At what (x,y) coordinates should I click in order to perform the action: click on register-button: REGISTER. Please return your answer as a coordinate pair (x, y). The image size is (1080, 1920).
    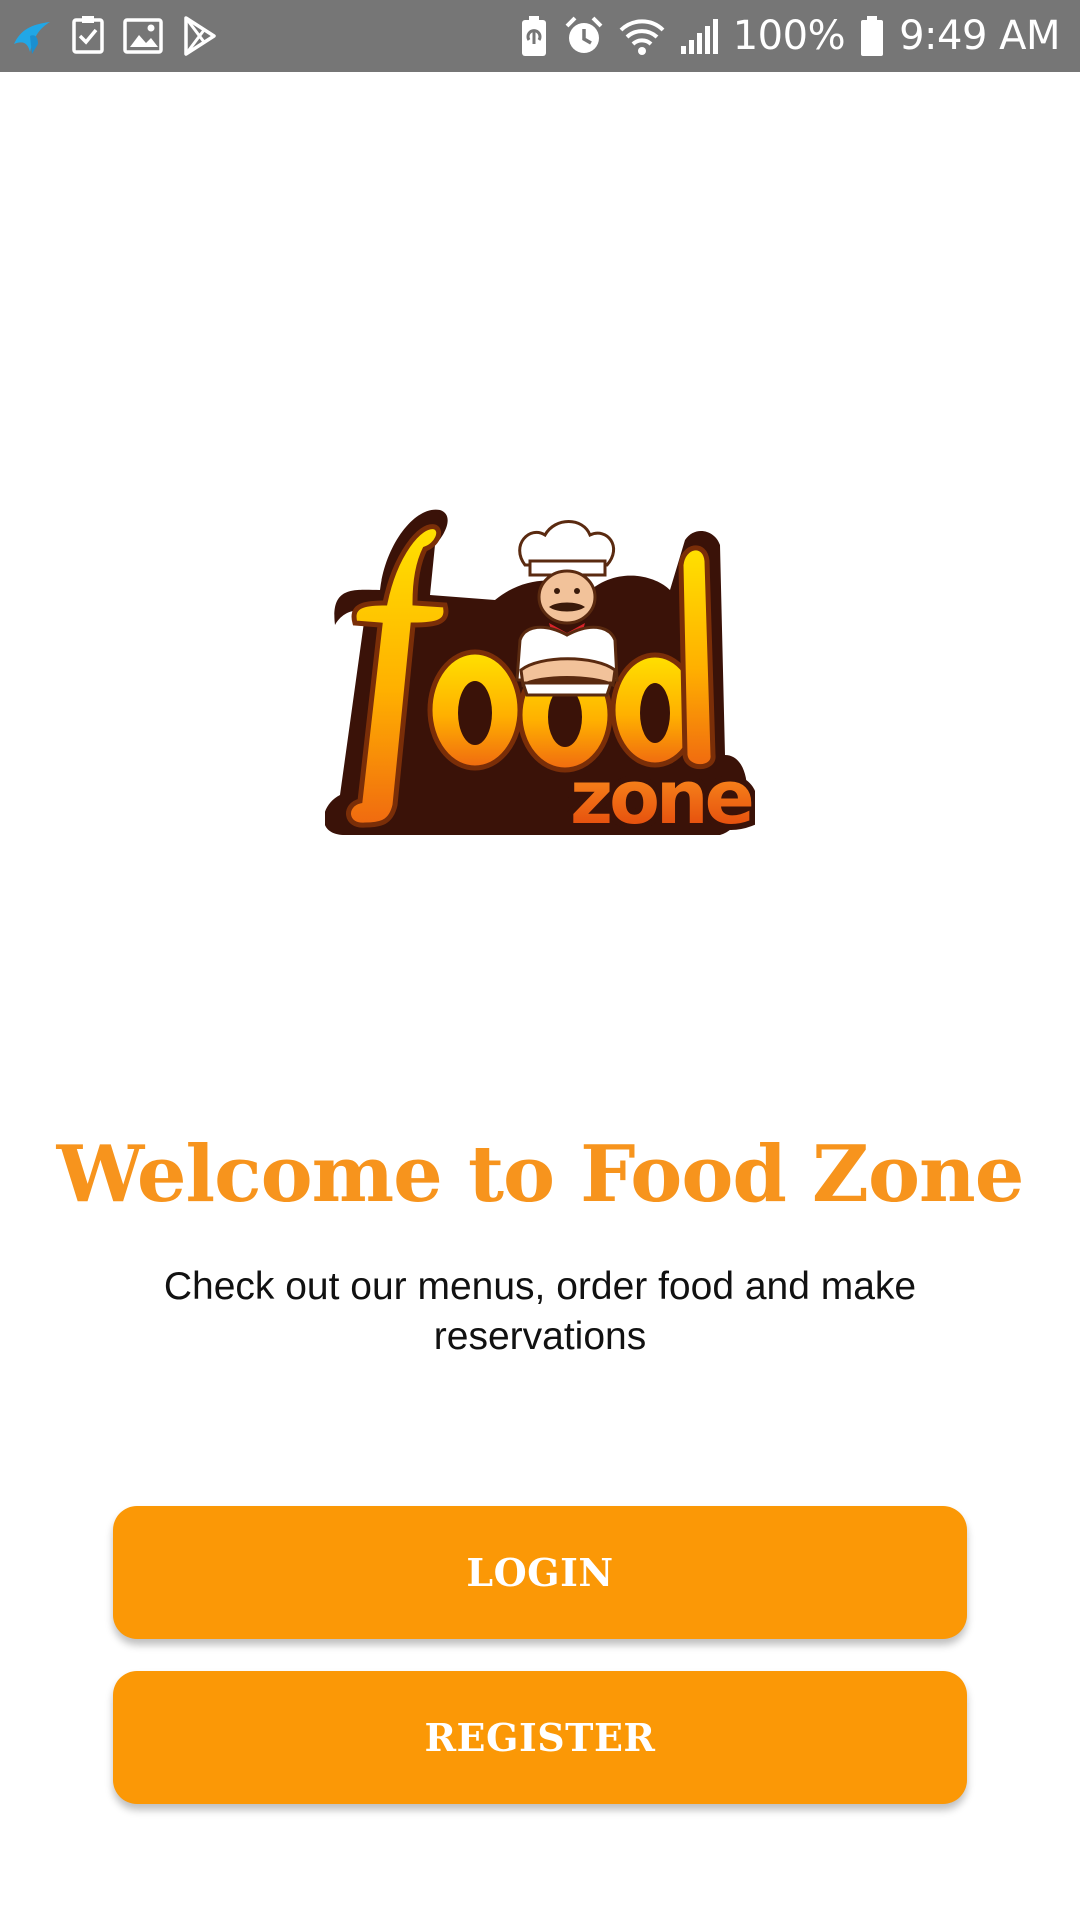
    Looking at the image, I should click on (540, 1737).